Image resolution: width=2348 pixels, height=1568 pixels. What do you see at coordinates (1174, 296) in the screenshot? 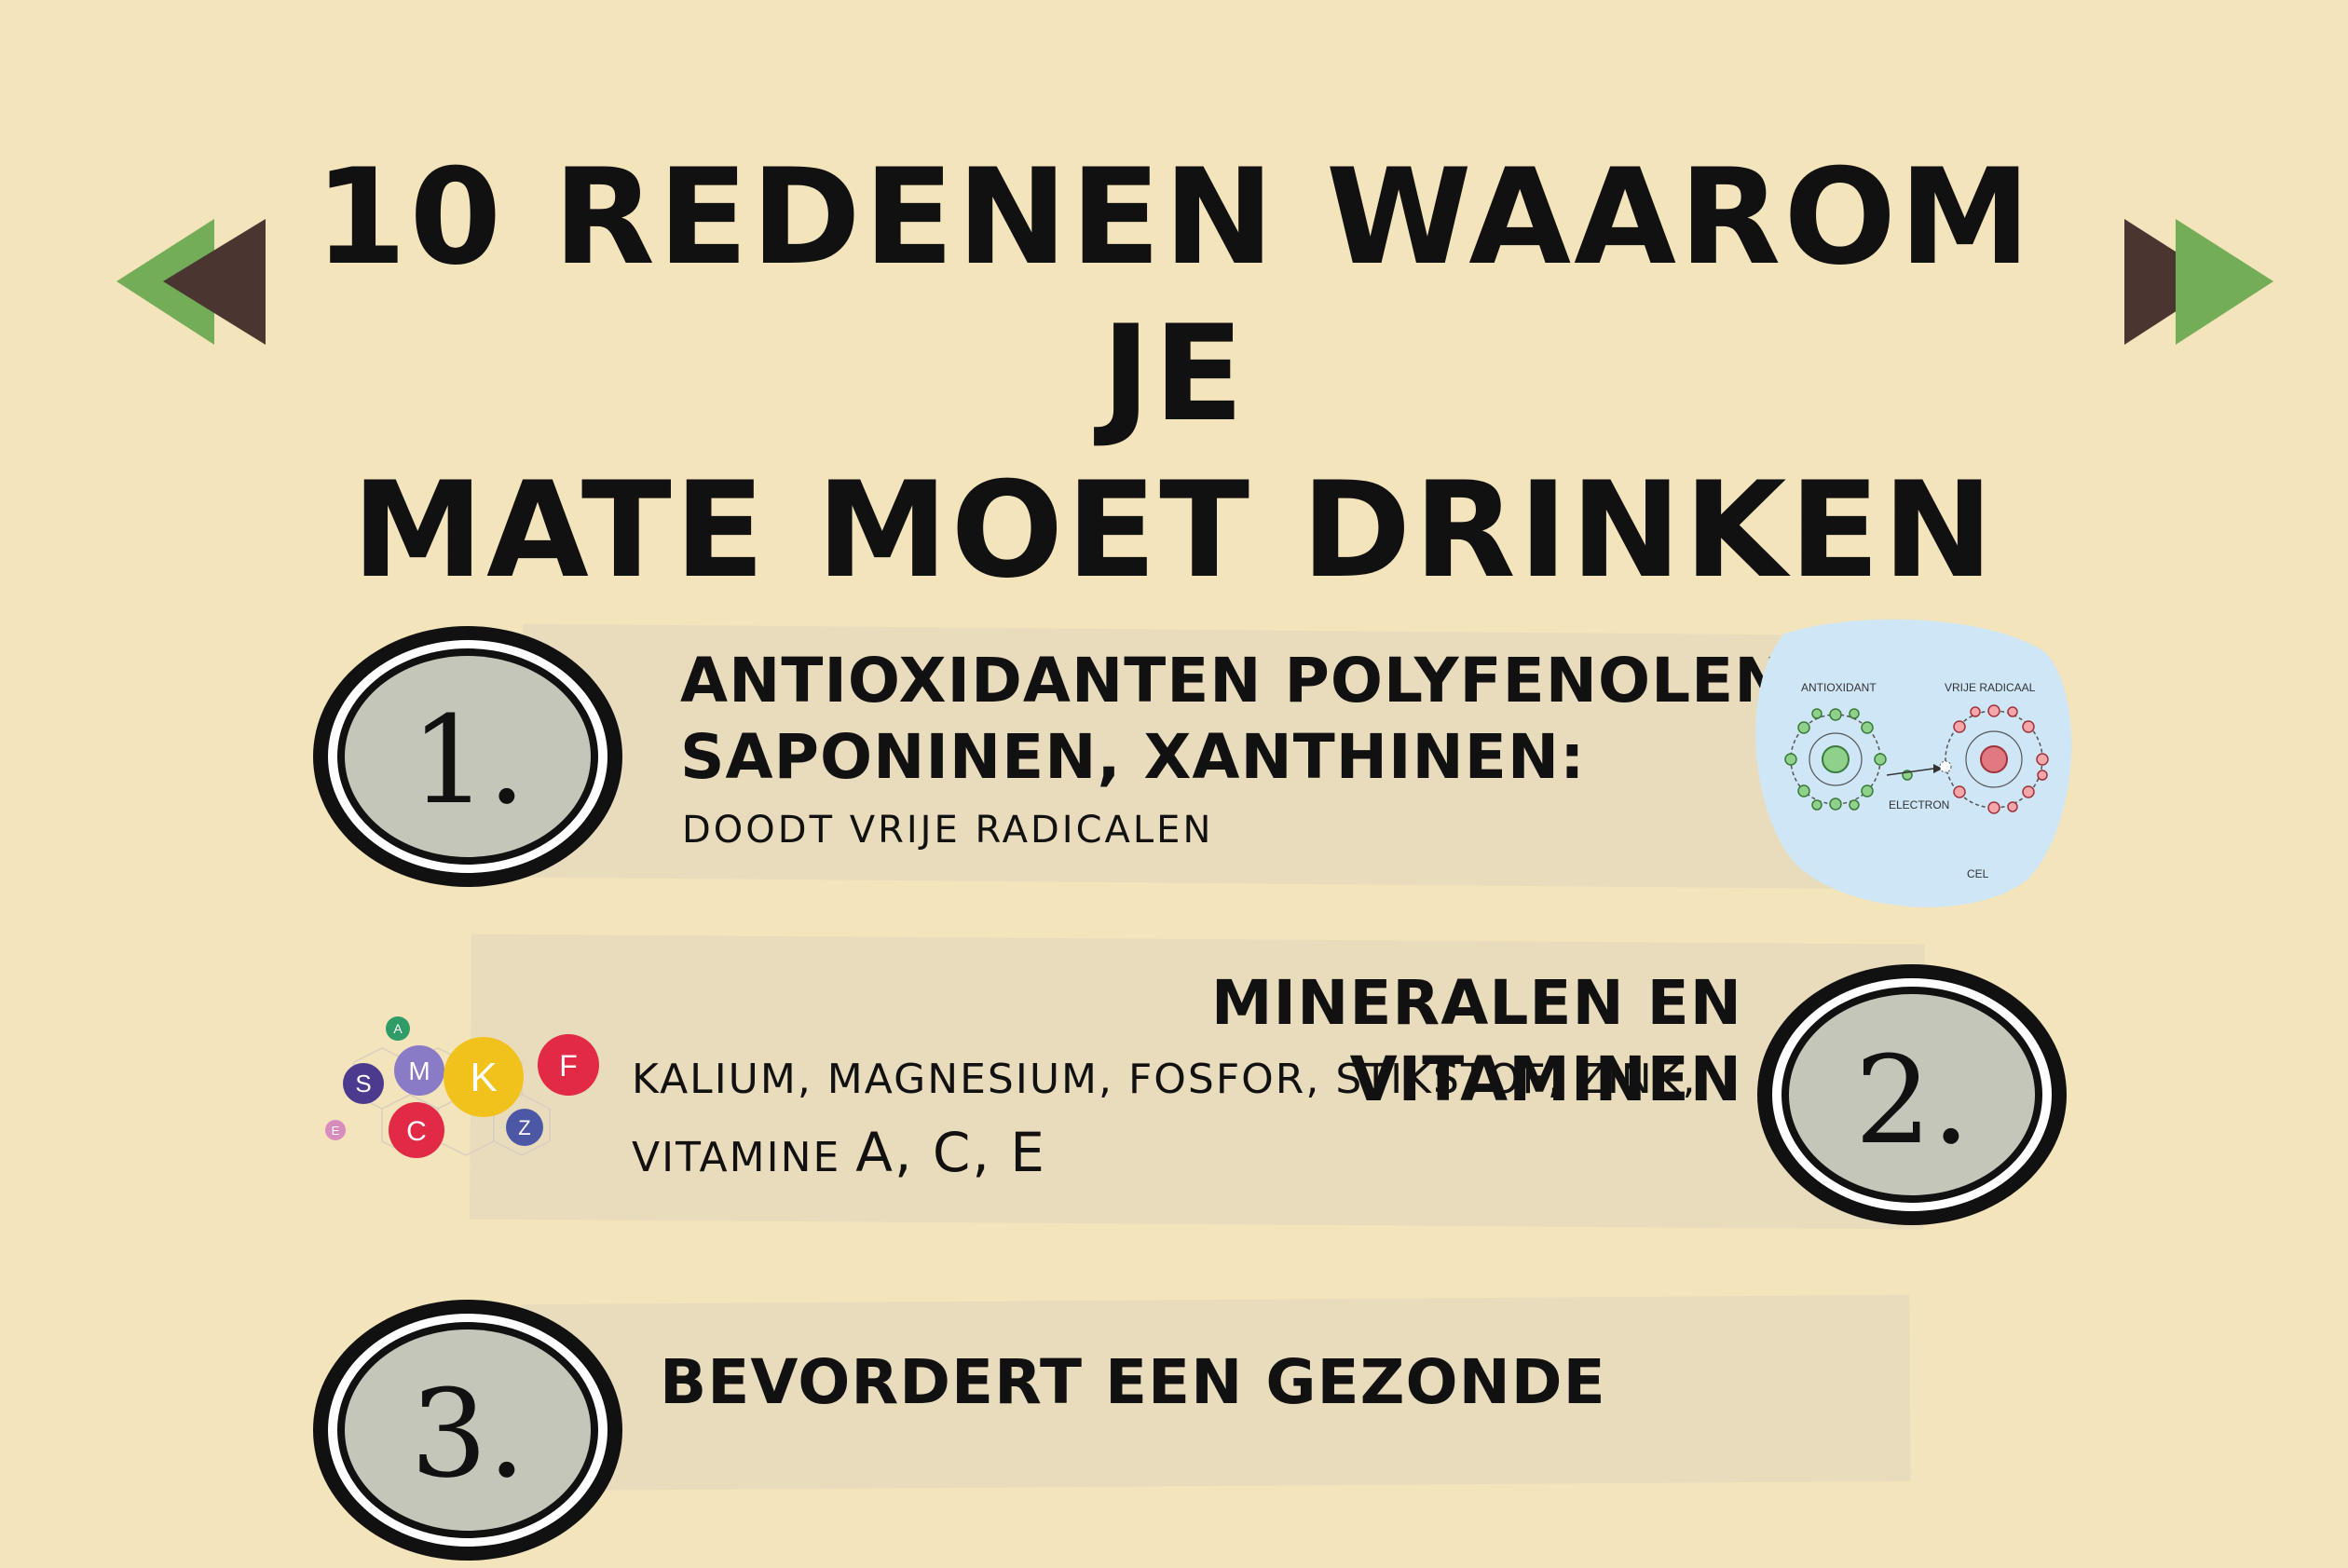
I see `title-line-1: 10 REDENEN WAAROM JE` at bounding box center [1174, 296].